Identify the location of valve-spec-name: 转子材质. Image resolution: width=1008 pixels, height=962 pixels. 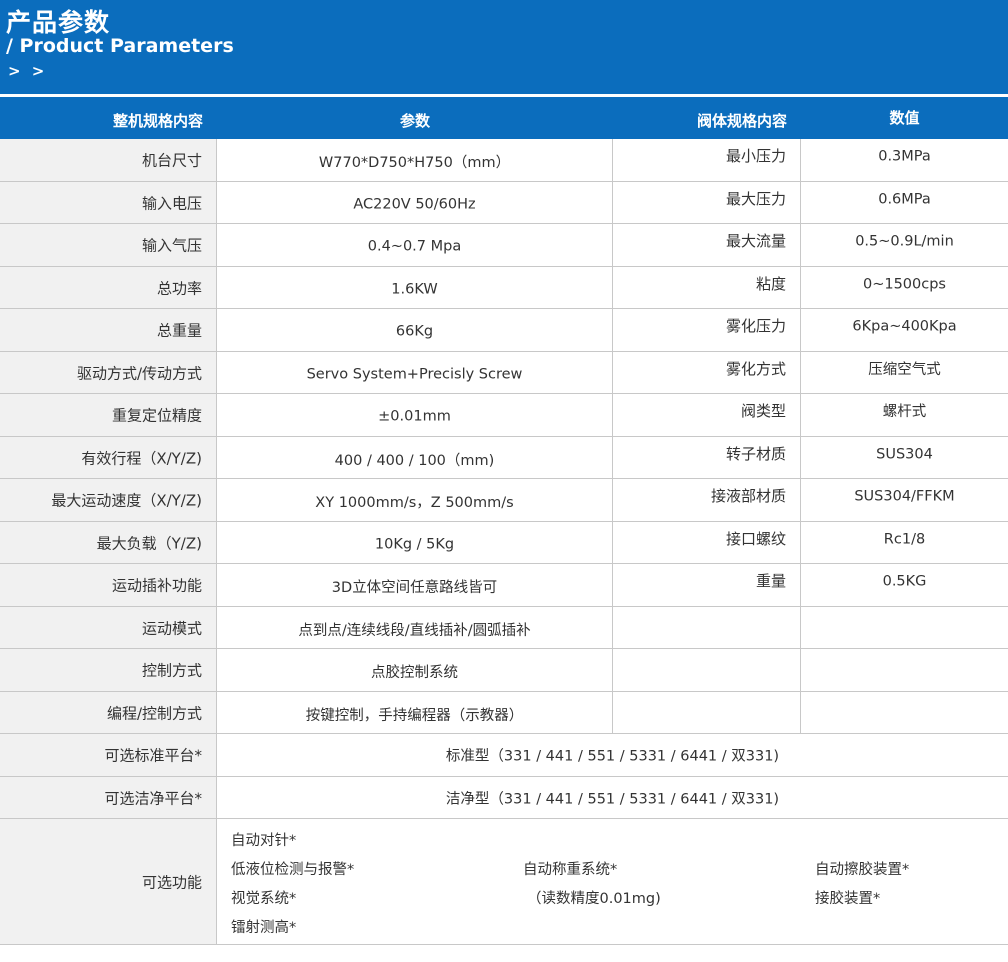
(755, 453).